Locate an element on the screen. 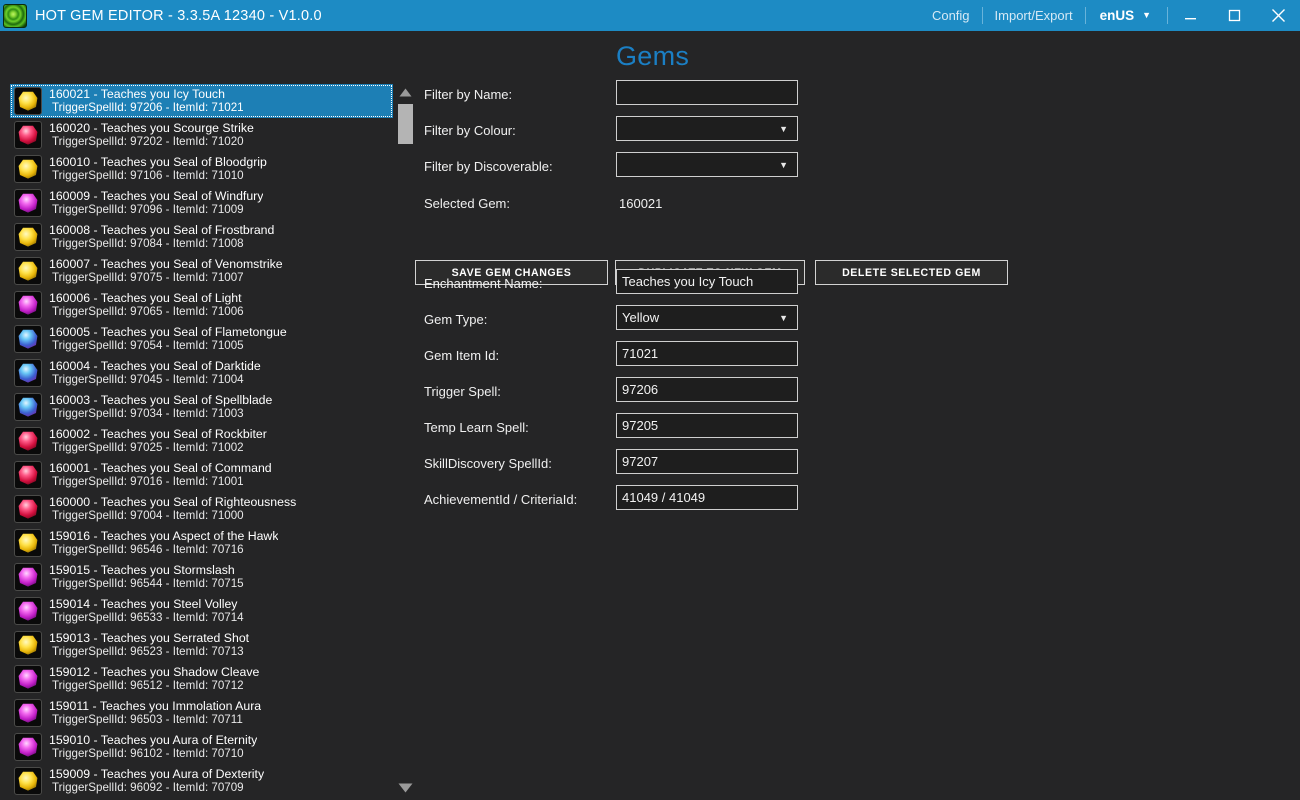  maximize-button is located at coordinates (1234, 15).